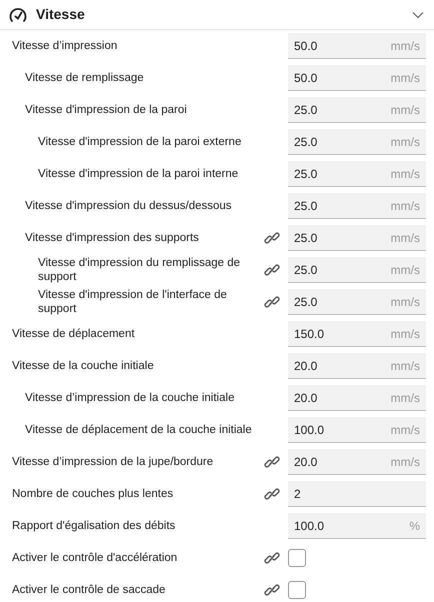 The image size is (434, 602). Describe the element at coordinates (93, 494) in the screenshot. I see `setting-label: Nombre de couches plus lentes` at that location.